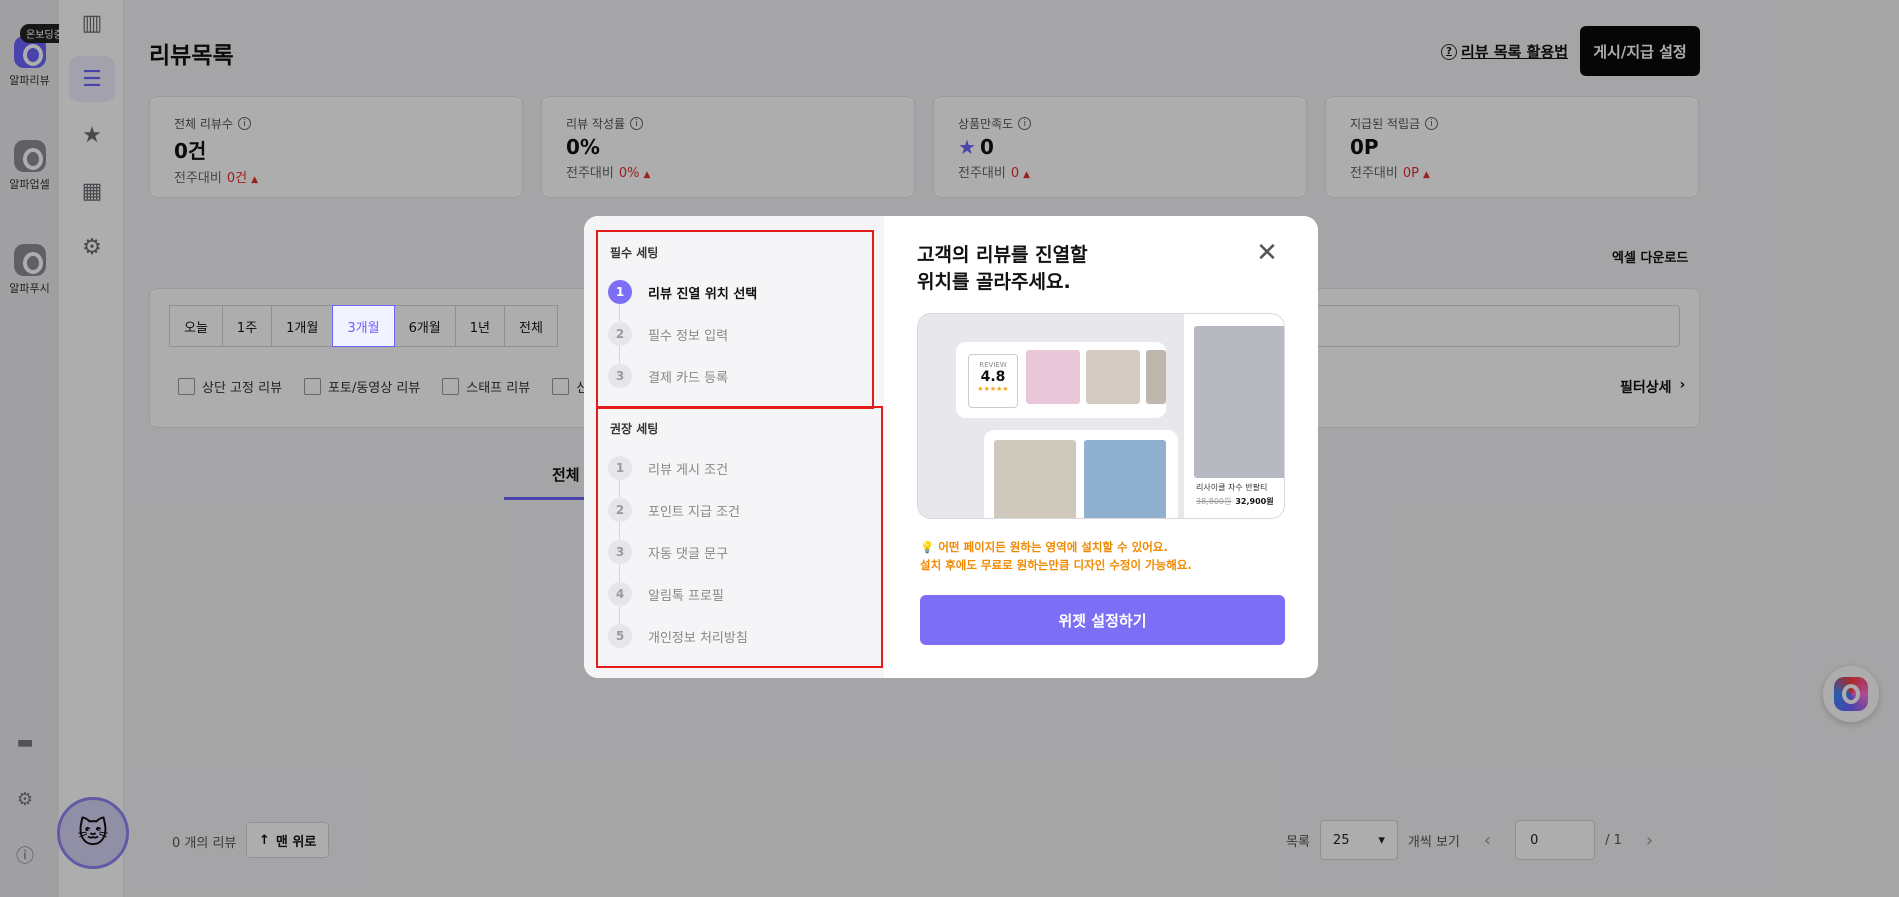 The height and width of the screenshot is (897, 1899). I want to click on step-point-conditions: 2 포인트 지급 조건, so click(674, 510).